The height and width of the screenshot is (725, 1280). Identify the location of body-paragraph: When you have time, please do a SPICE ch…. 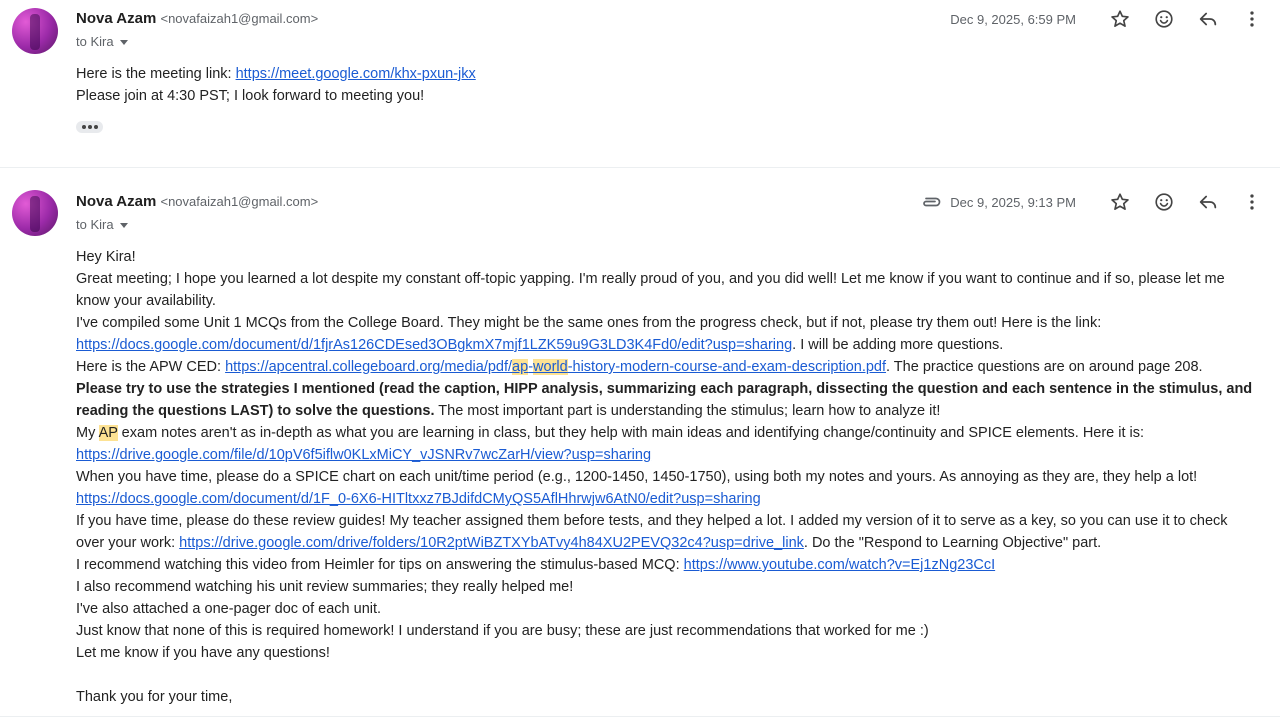
(667, 488).